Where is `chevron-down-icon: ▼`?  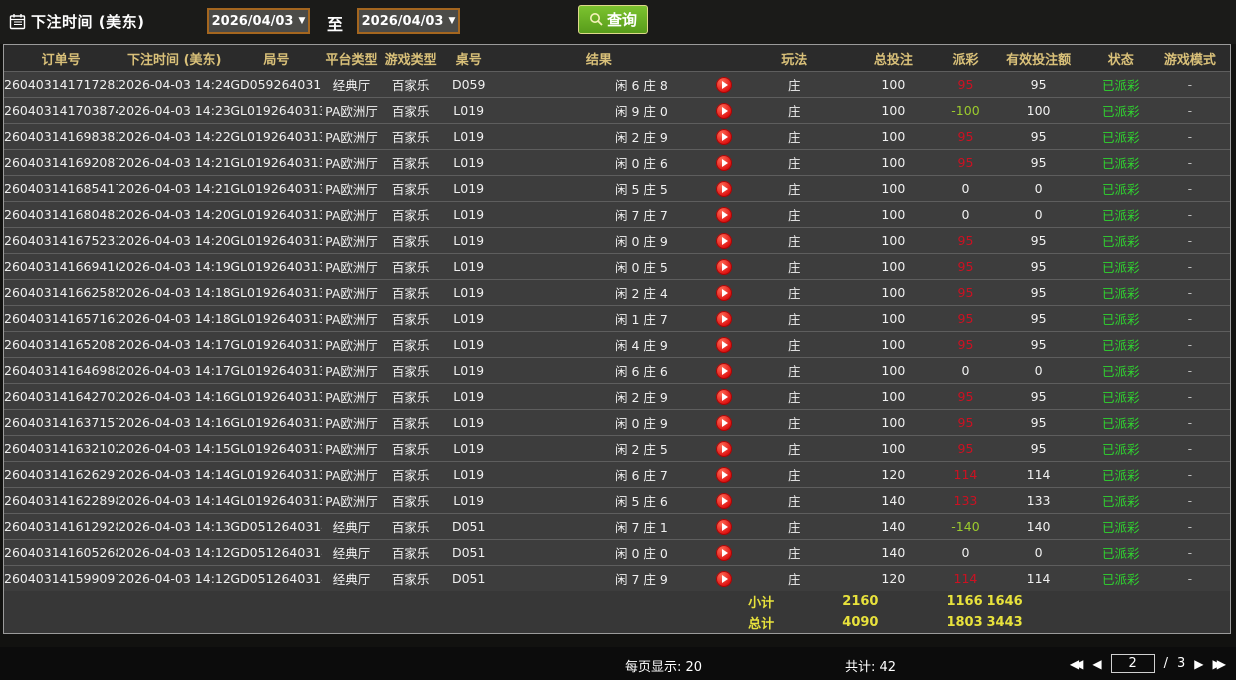 chevron-down-icon: ▼ is located at coordinates (452, 21).